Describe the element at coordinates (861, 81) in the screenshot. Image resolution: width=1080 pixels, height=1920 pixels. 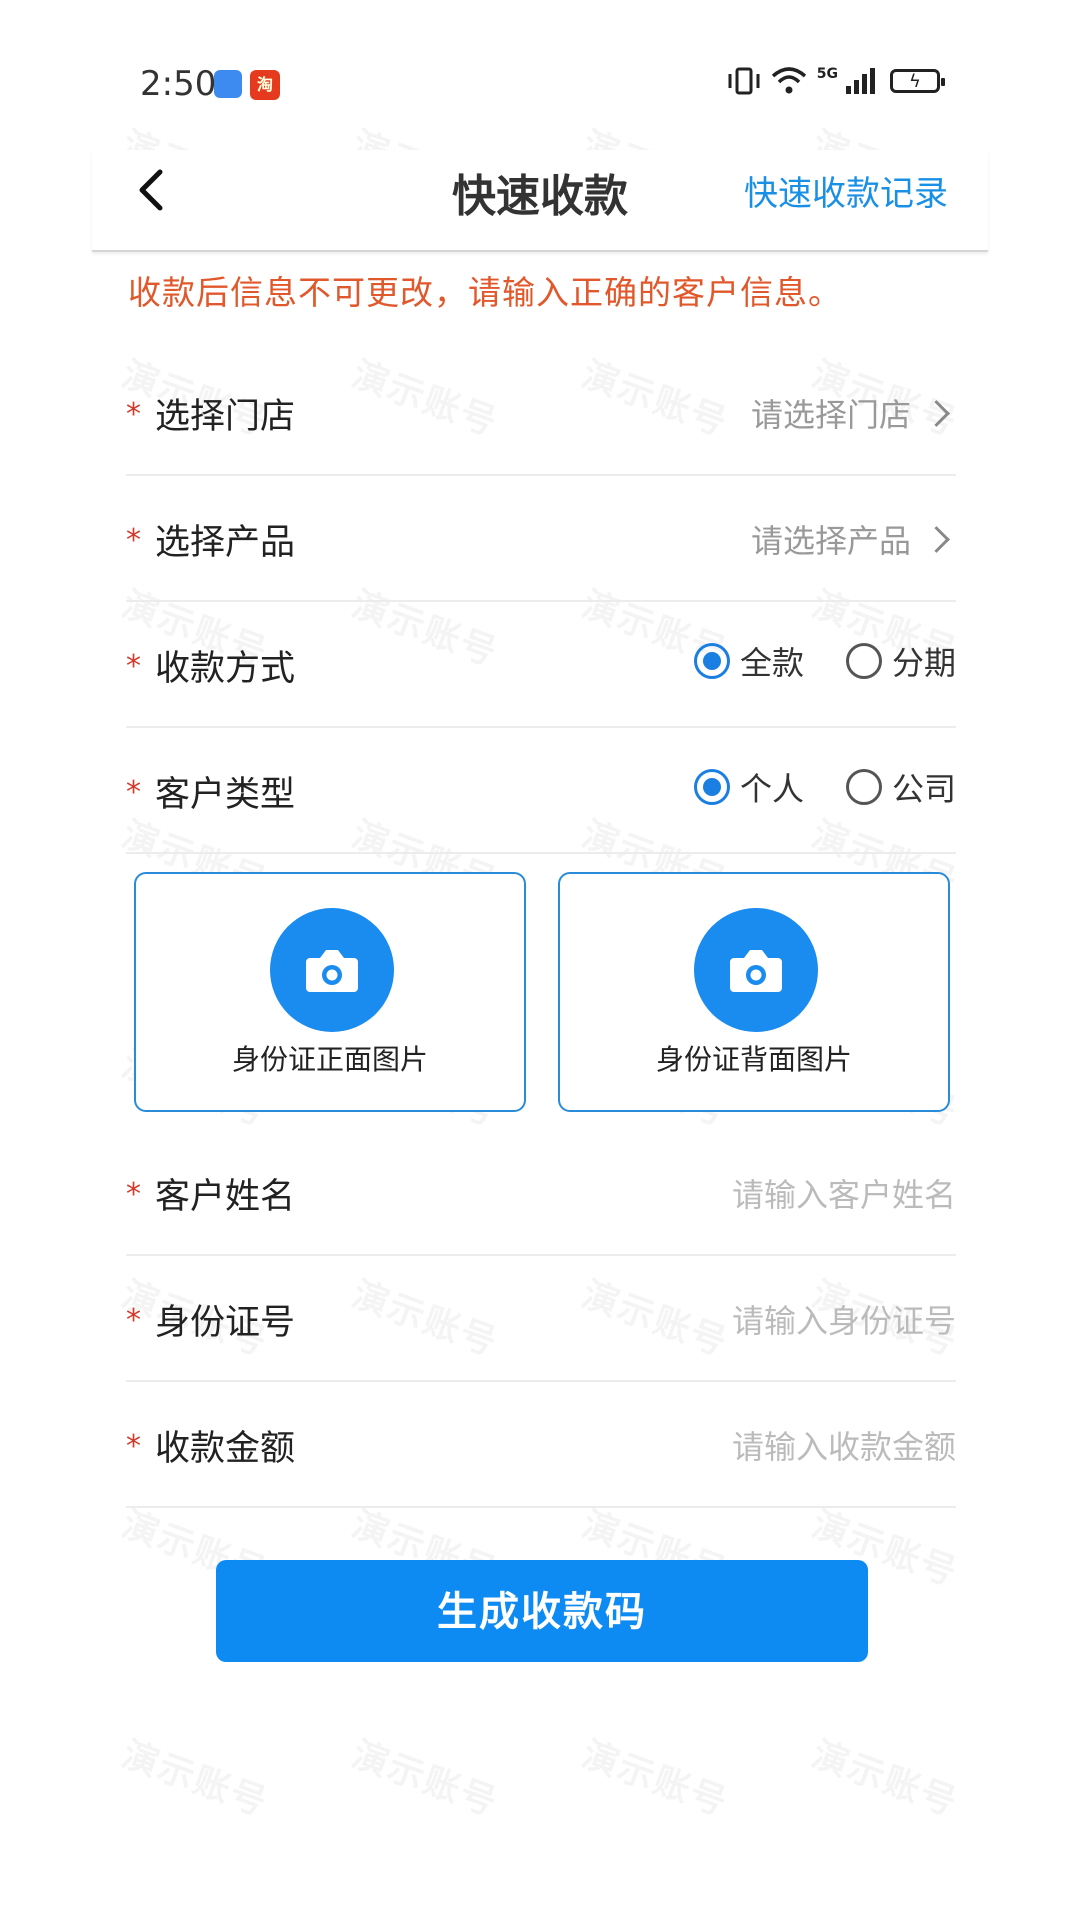
I see `signal-icon` at that location.